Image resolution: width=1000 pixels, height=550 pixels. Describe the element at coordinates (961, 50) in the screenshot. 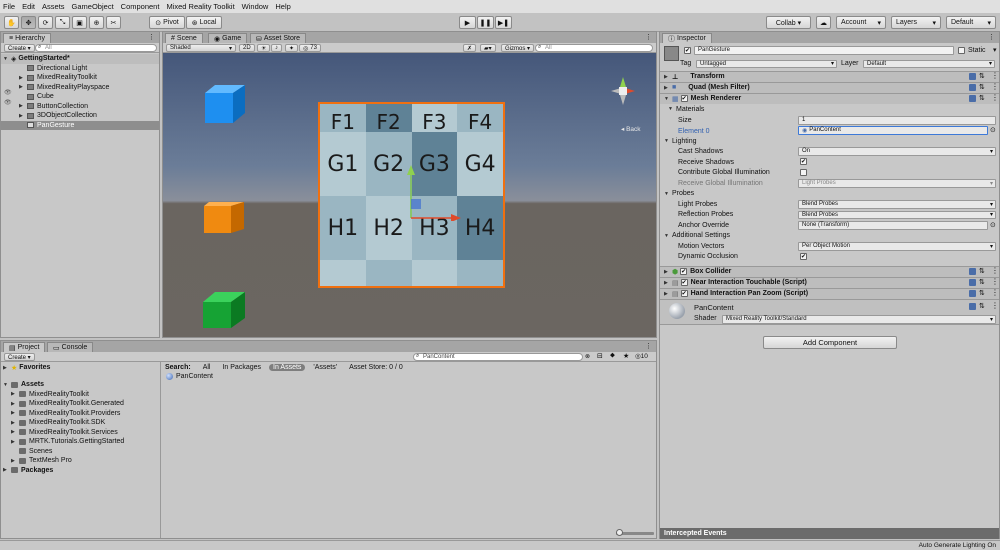

I see `static-checkbox` at that location.